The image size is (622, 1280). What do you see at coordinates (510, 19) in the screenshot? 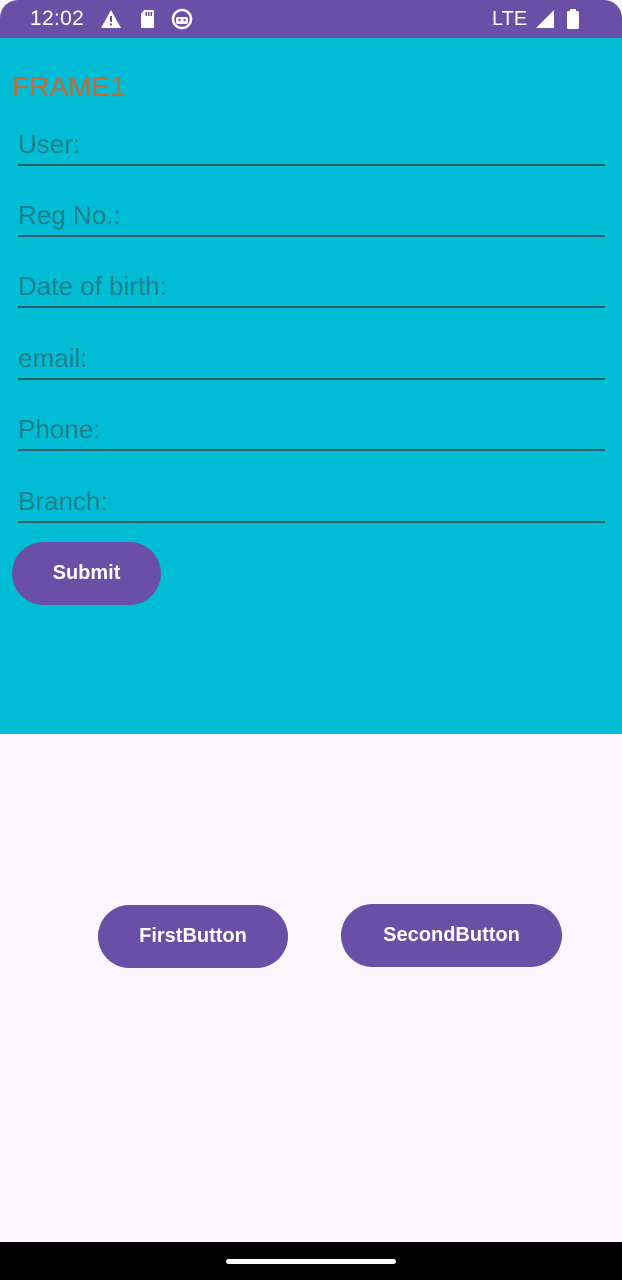
I see `network-type: LTE` at bounding box center [510, 19].